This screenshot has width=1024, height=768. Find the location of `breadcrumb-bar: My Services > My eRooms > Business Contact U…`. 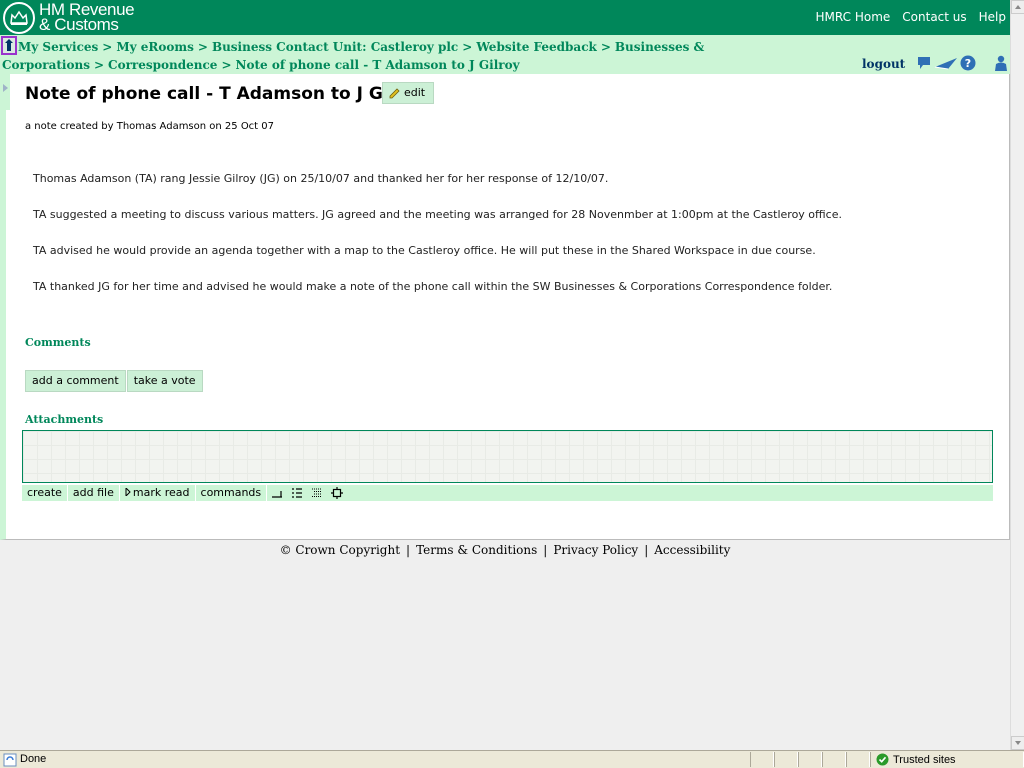

breadcrumb-bar: My Services > My eRooms > Business Contact U… is located at coordinates (505, 54).